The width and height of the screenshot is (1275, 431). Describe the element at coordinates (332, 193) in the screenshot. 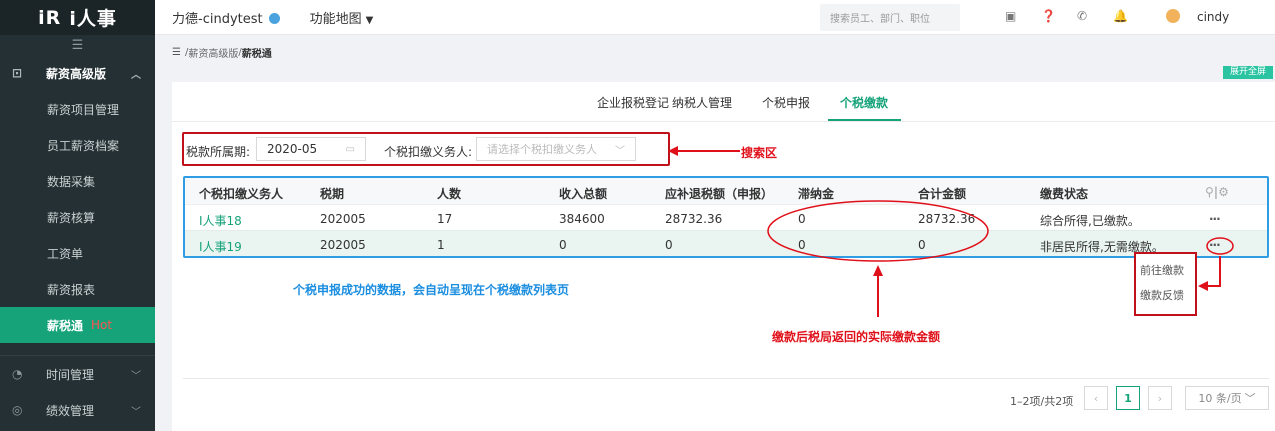

I see `col-header: 税期` at that location.